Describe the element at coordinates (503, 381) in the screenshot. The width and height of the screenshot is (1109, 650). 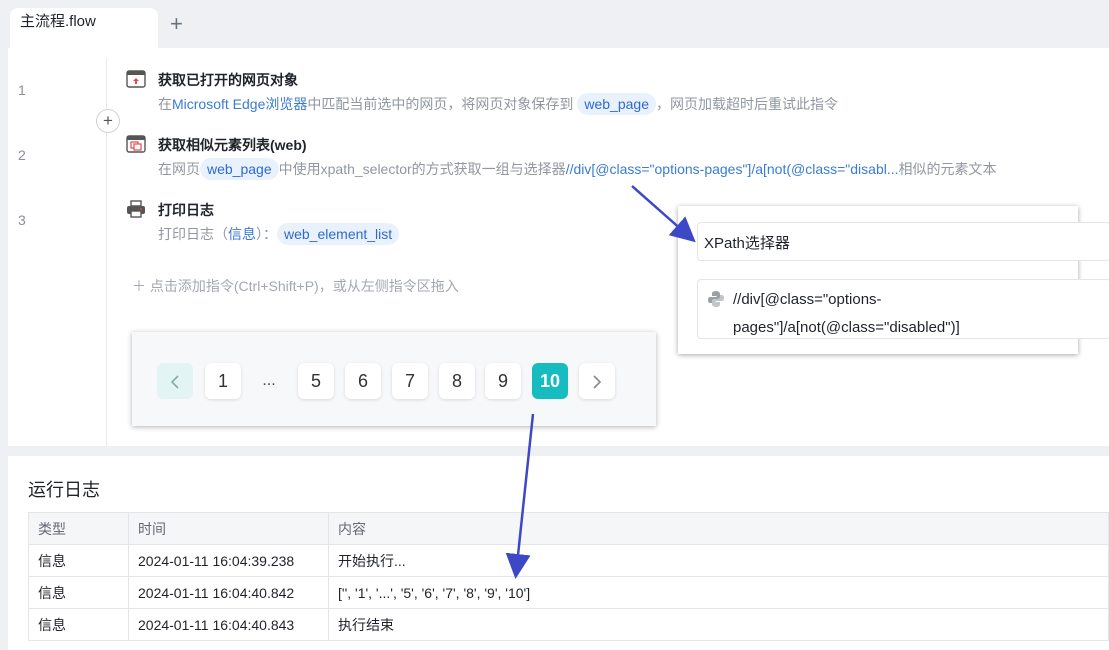
I see `page-button: 9` at that location.